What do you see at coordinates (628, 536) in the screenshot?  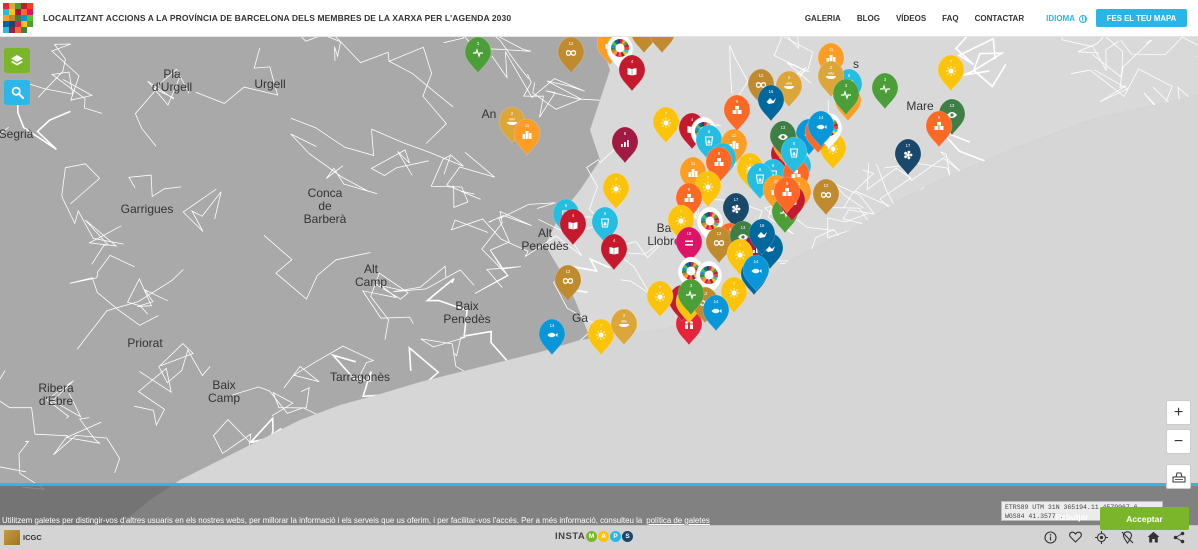 I see `maps-letter-s: S` at bounding box center [628, 536].